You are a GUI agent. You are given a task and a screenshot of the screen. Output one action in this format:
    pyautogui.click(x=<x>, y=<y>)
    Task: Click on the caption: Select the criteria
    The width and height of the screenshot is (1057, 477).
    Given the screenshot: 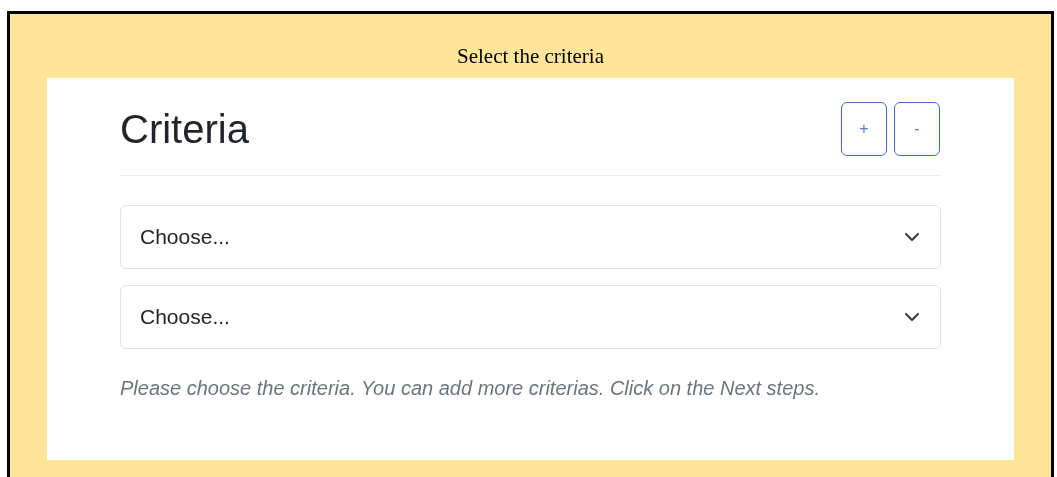 What is the action you would take?
    pyautogui.click(x=530, y=56)
    